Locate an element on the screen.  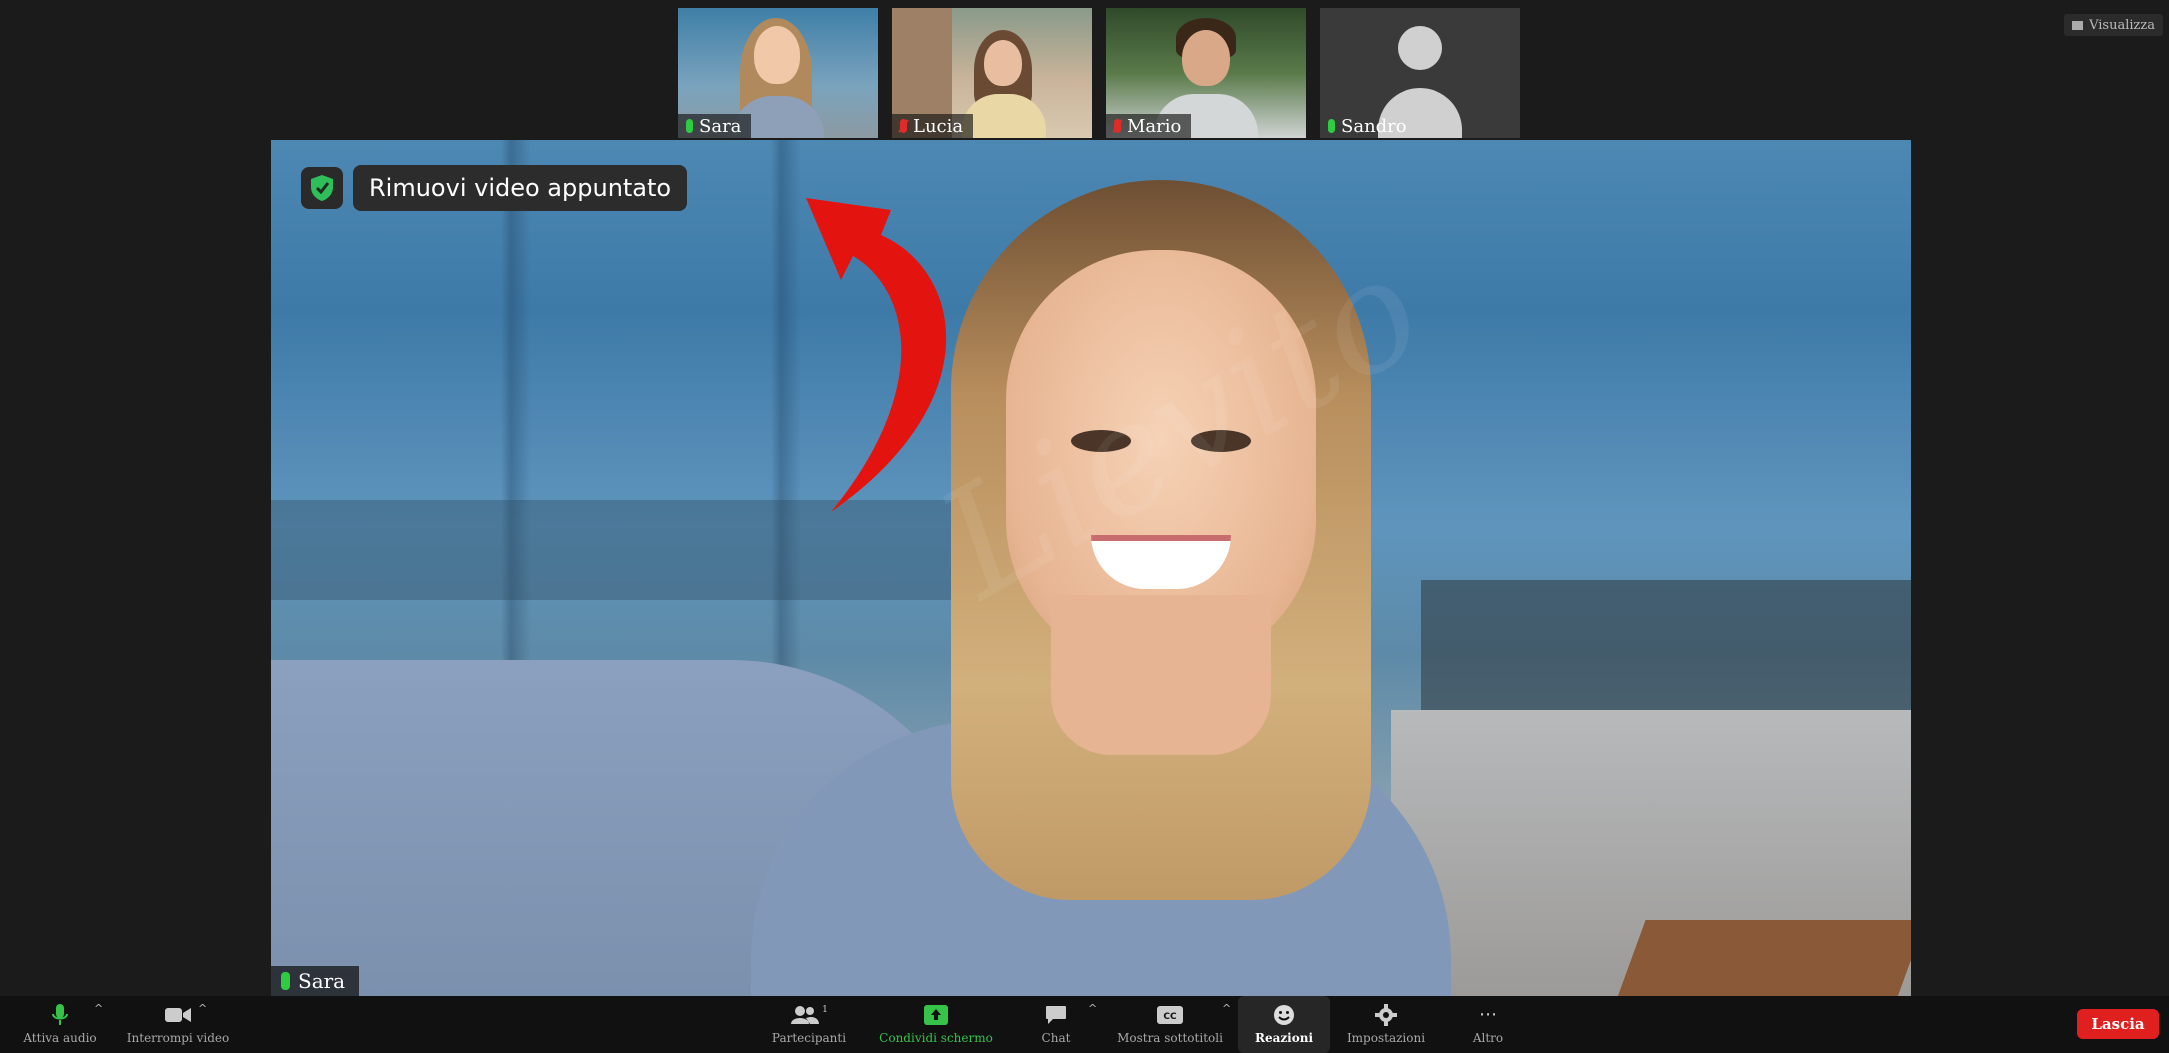
audio-label: Attiva audio is located at coordinates (60, 1037).